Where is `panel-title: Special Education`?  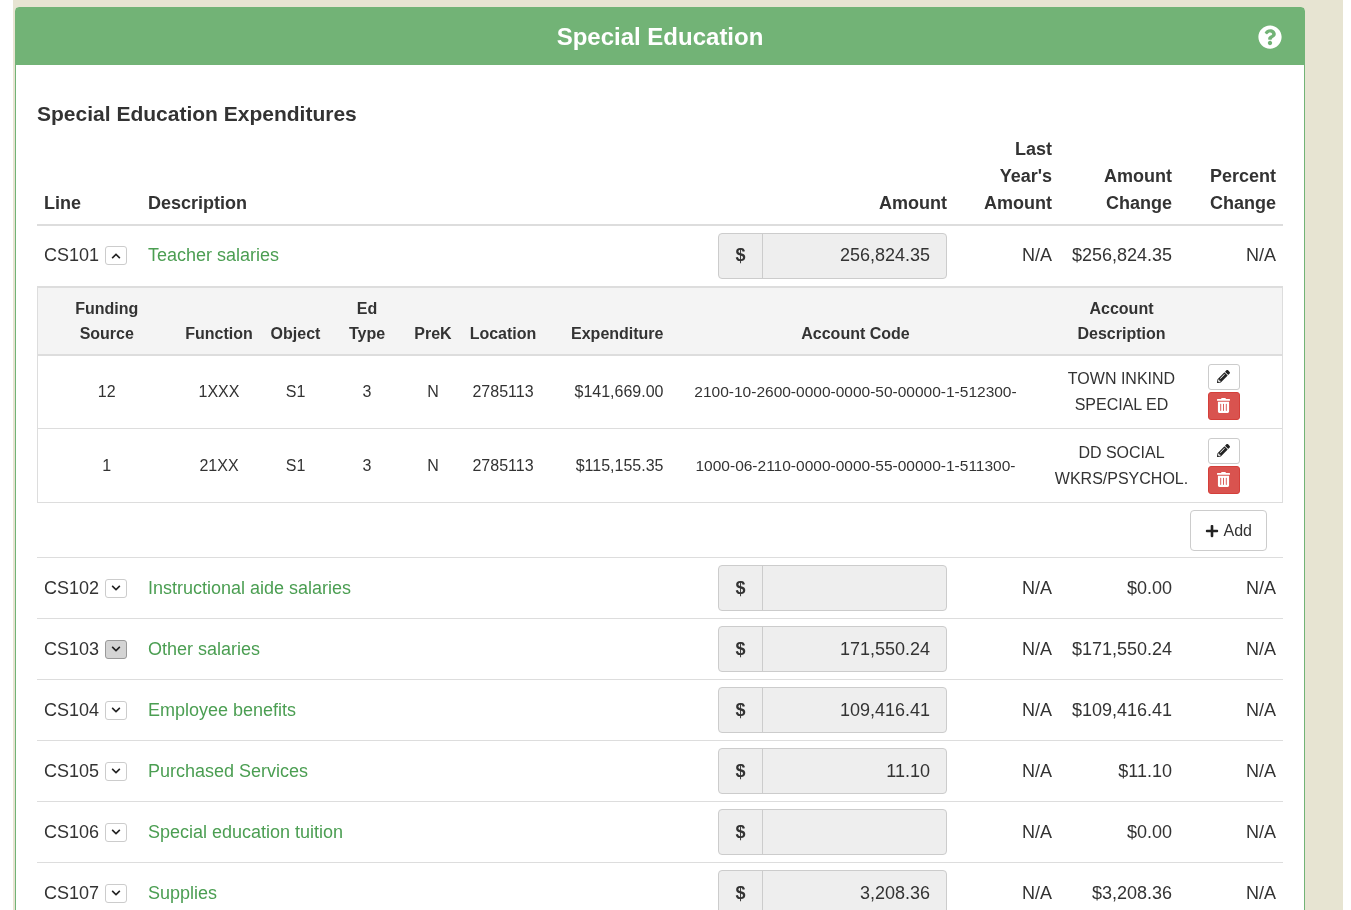
panel-title: Special Education is located at coordinates (660, 36).